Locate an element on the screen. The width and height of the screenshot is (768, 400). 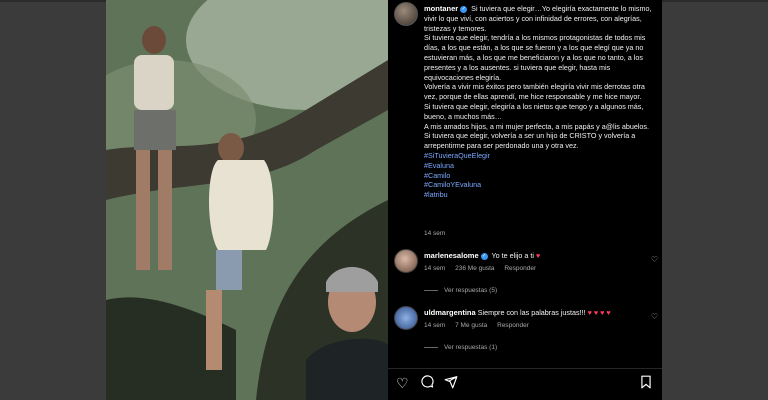
paper-plane-icon is located at coordinates (451, 383).